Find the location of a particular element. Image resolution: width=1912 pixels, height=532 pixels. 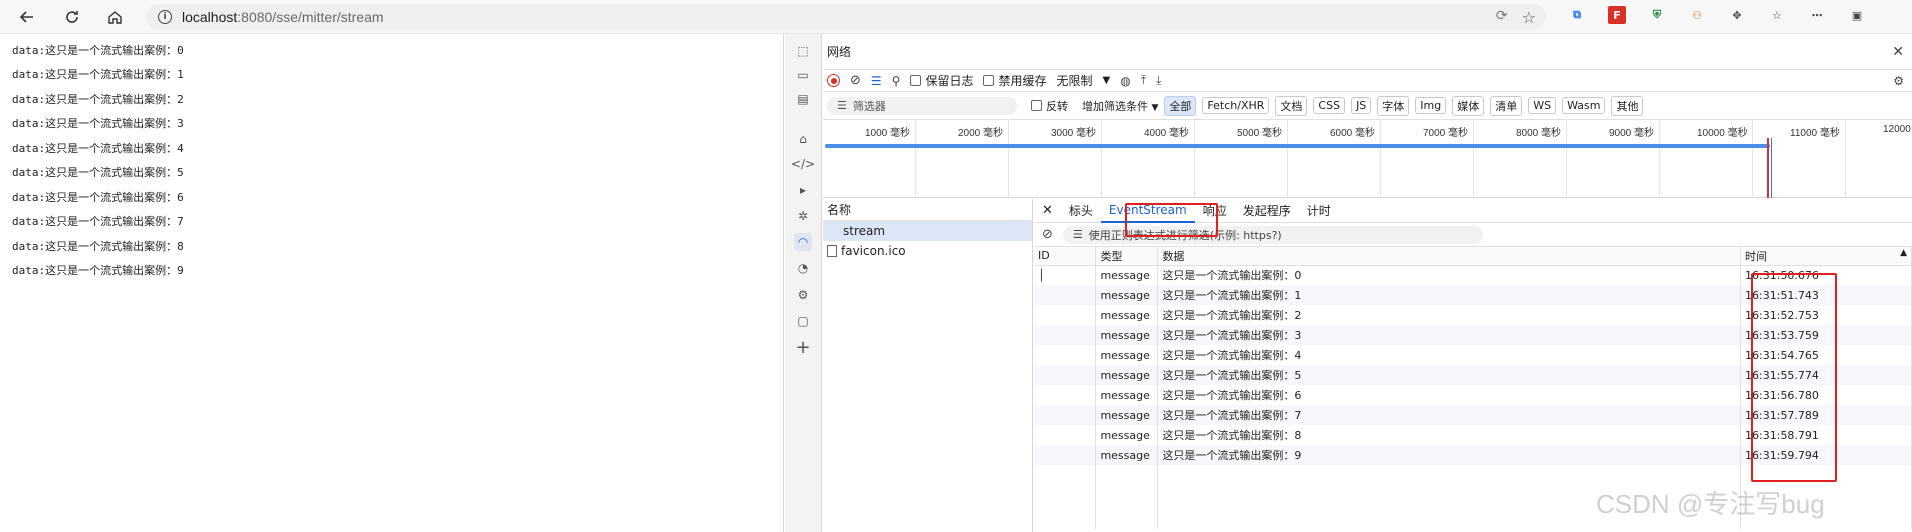

performance-icon: ◔ is located at coordinates (803, 268).